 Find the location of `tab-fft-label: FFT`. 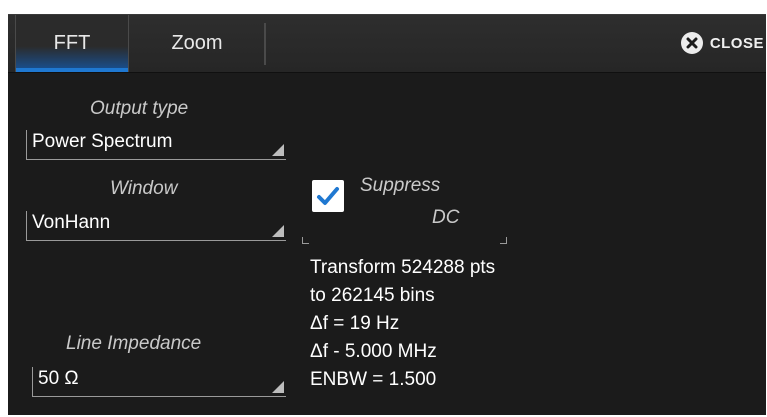

tab-fft-label: FFT is located at coordinates (72, 43).